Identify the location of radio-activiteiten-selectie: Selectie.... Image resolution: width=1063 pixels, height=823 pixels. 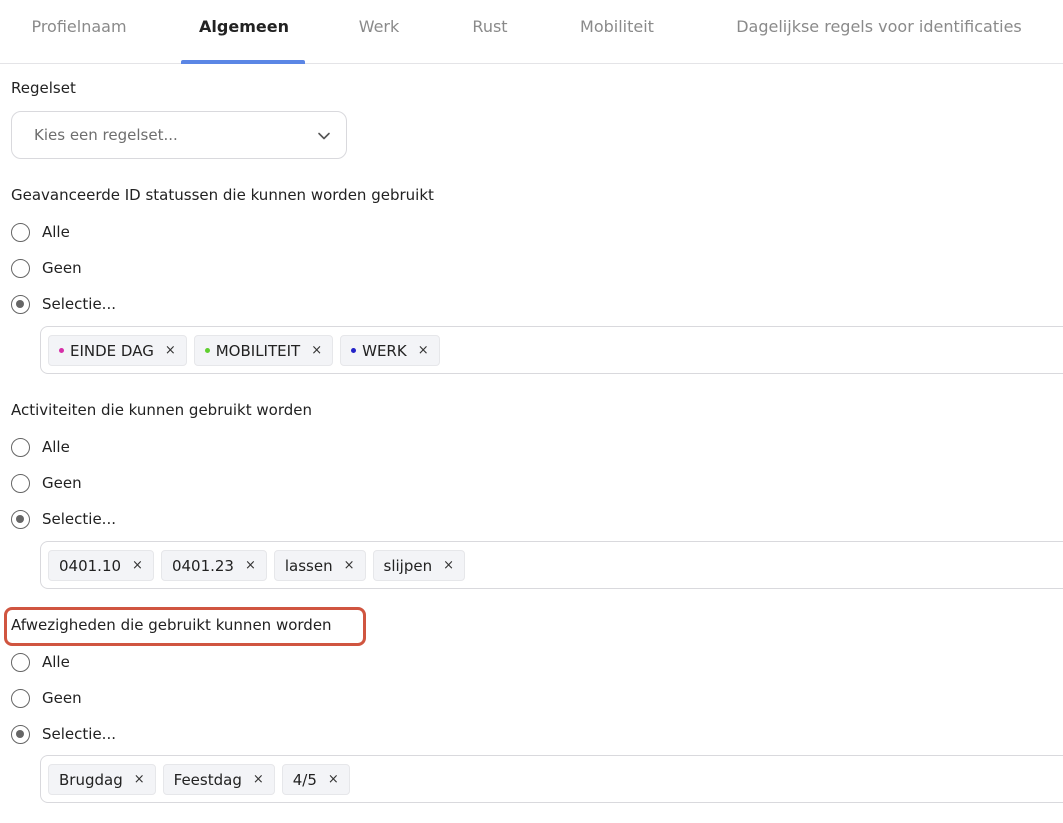
(63, 519).